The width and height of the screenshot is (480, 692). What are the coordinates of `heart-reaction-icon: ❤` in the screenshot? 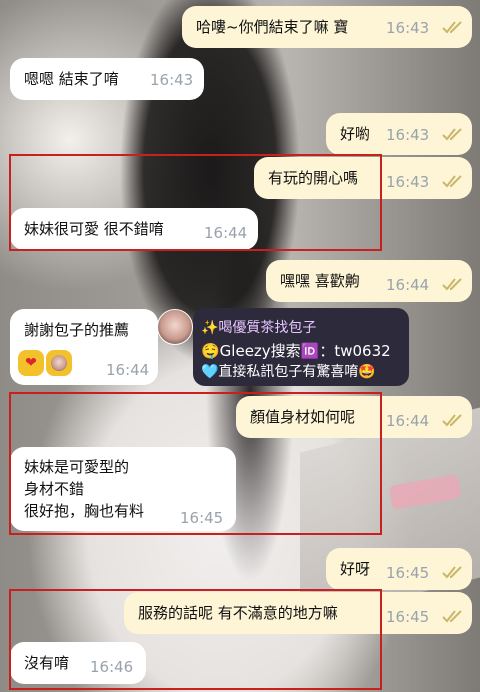 It's located at (31, 363).